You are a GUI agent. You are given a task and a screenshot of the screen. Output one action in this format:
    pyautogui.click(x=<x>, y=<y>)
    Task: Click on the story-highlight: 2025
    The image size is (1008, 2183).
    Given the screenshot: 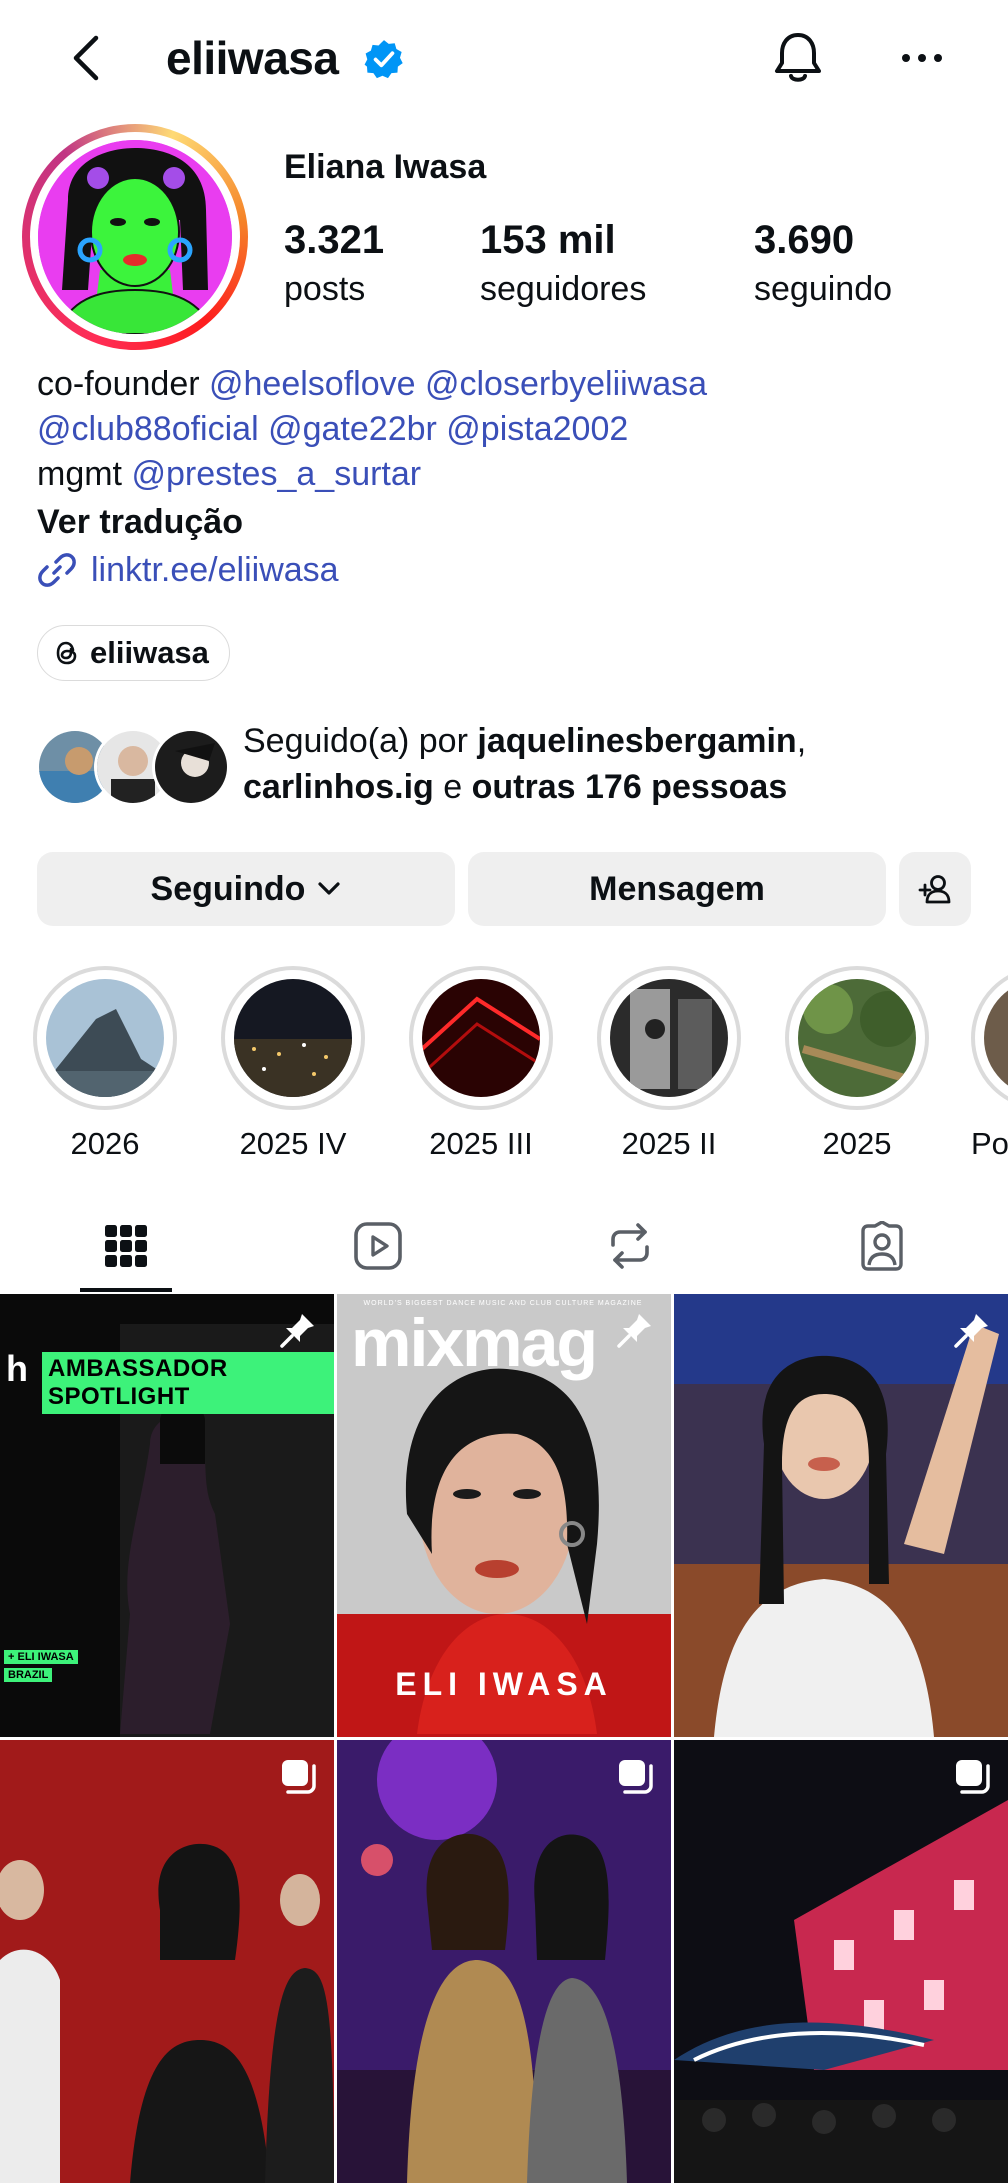 What is the action you would take?
    pyautogui.click(x=857, y=1064)
    